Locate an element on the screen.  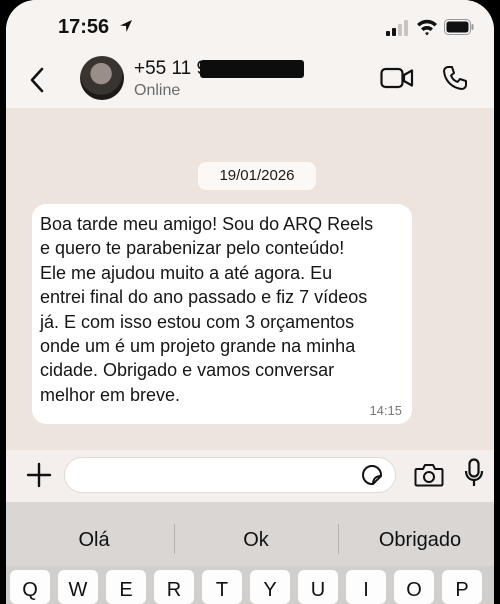
plus-icon is located at coordinates (39, 475).